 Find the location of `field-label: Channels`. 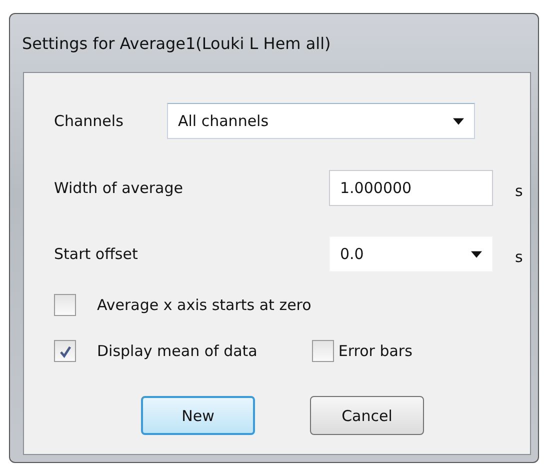

field-label: Channels is located at coordinates (89, 121).